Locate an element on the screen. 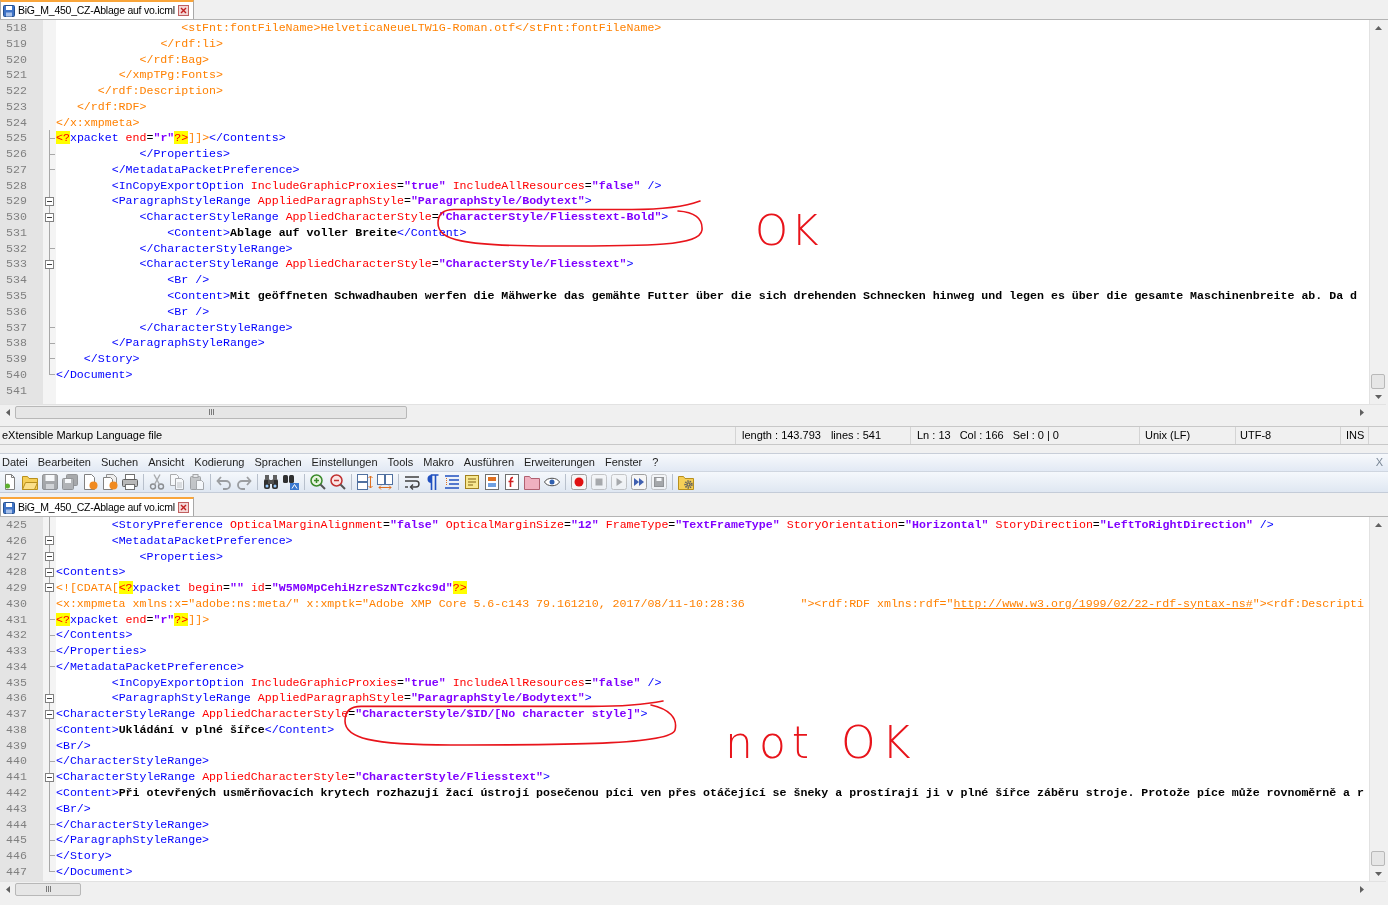  open-folder-icon is located at coordinates (30, 482).